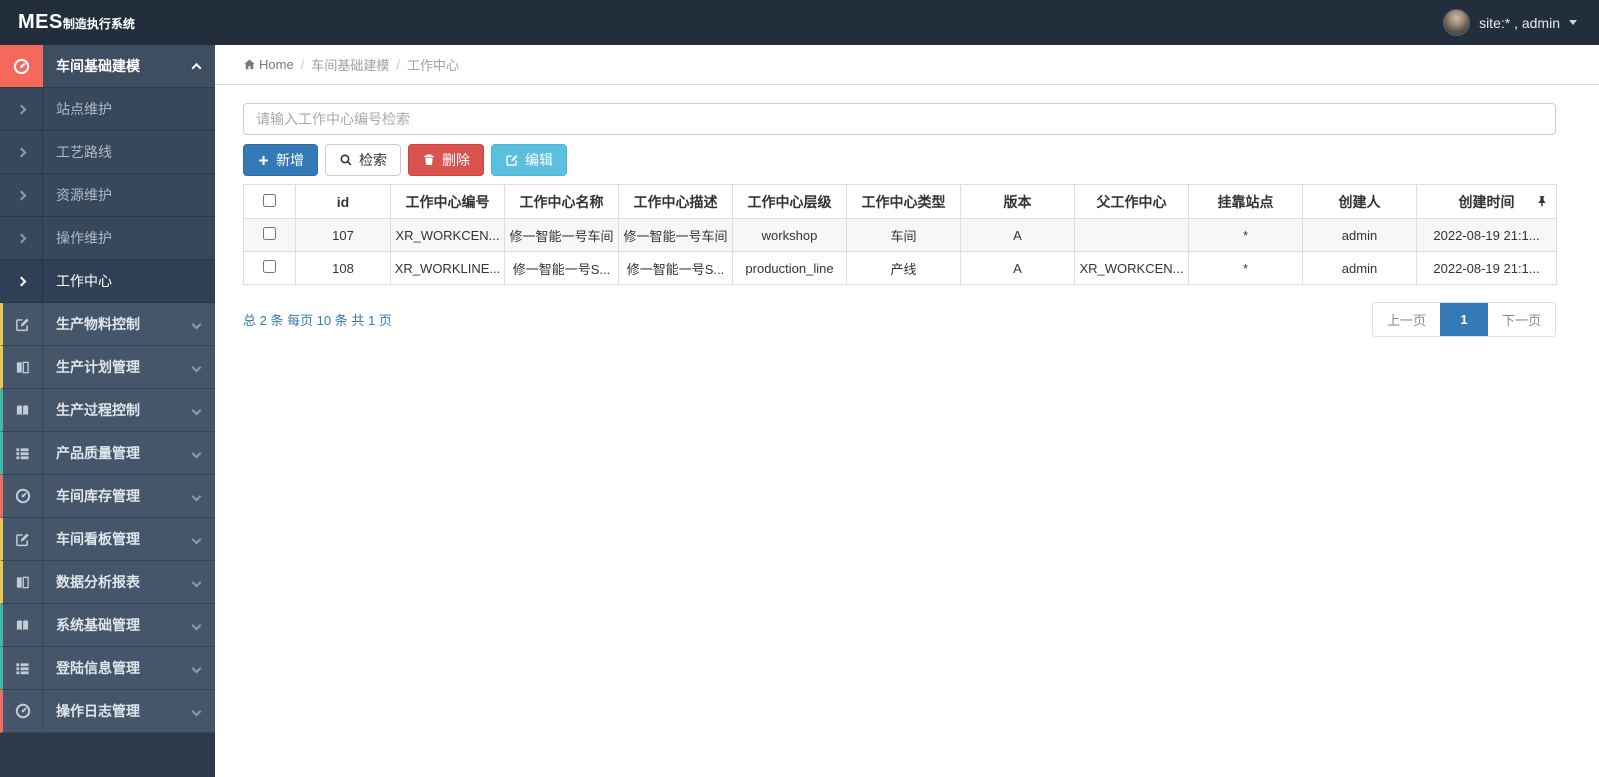  I want to click on app-logo-suffix: 制造执行系统, so click(98, 24).